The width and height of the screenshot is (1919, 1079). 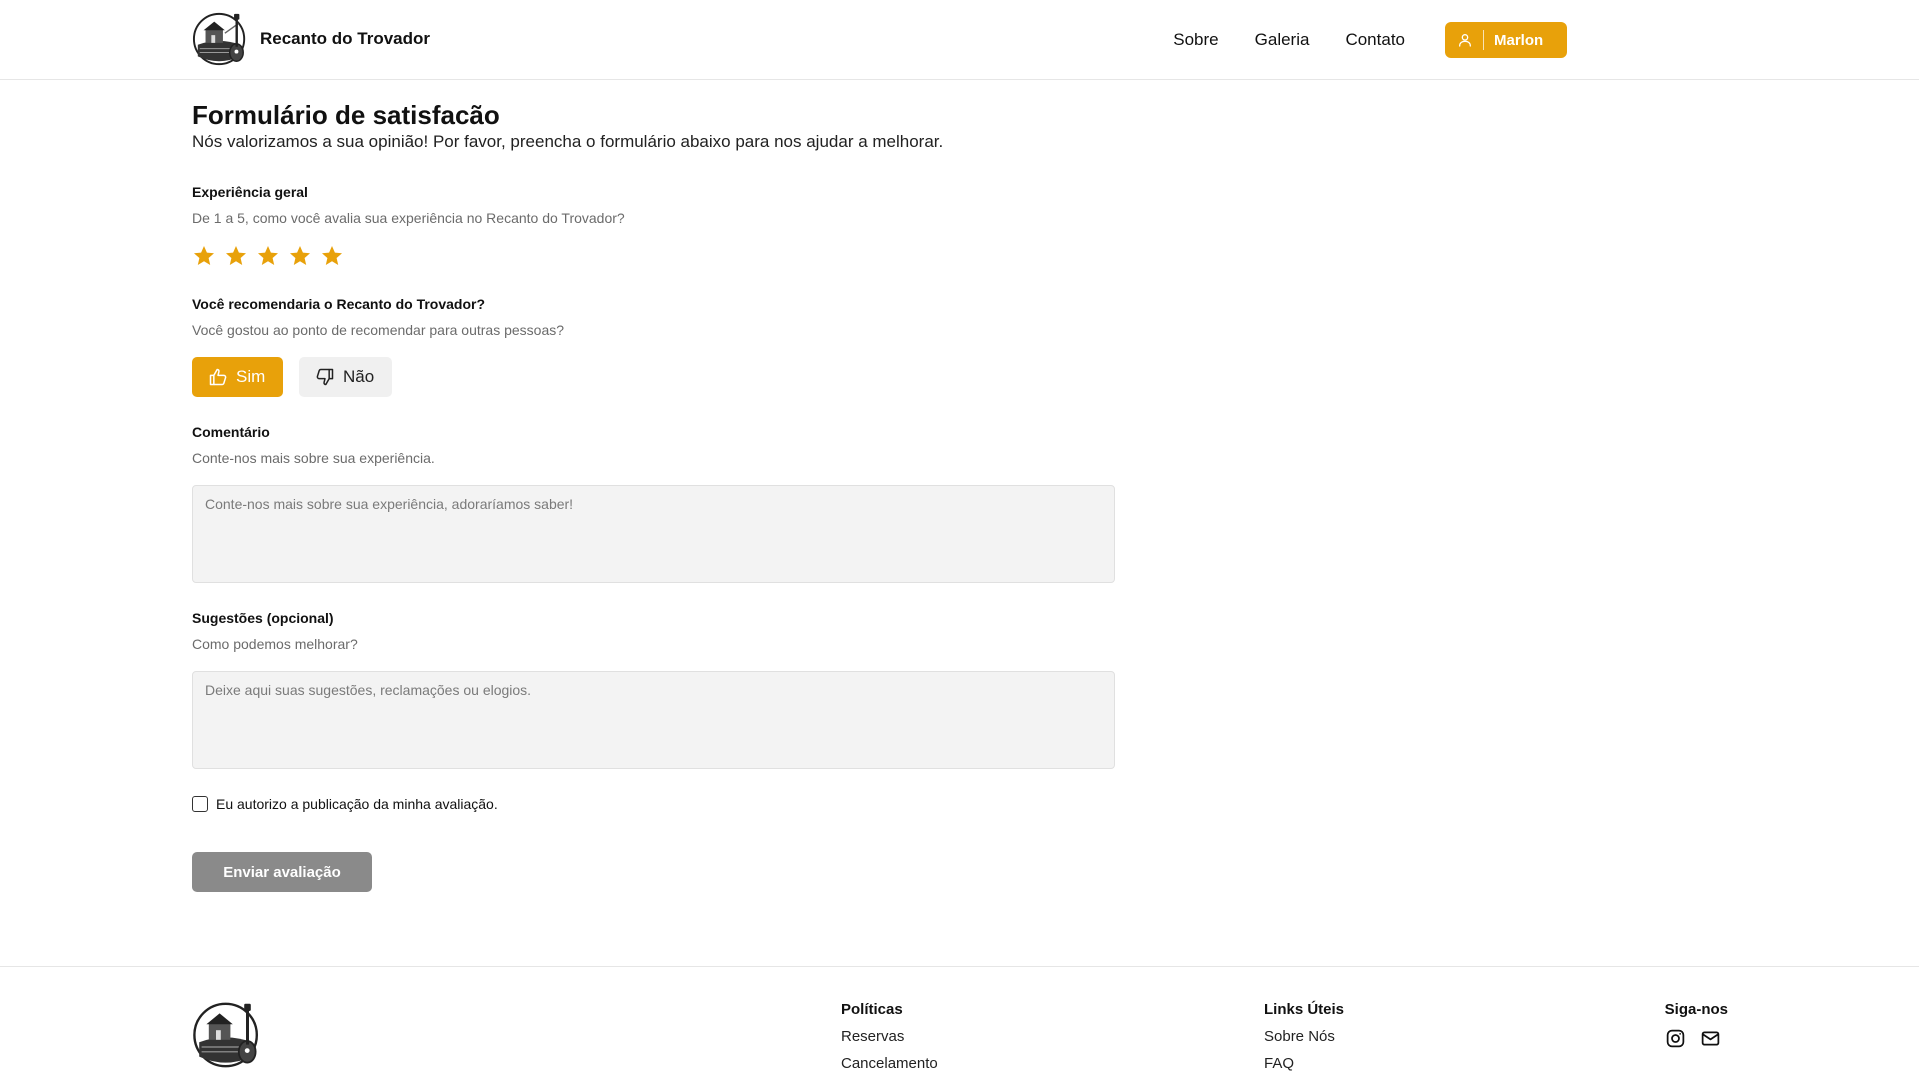 What do you see at coordinates (225, 1035) in the screenshot?
I see `footer-logo-icon` at bounding box center [225, 1035].